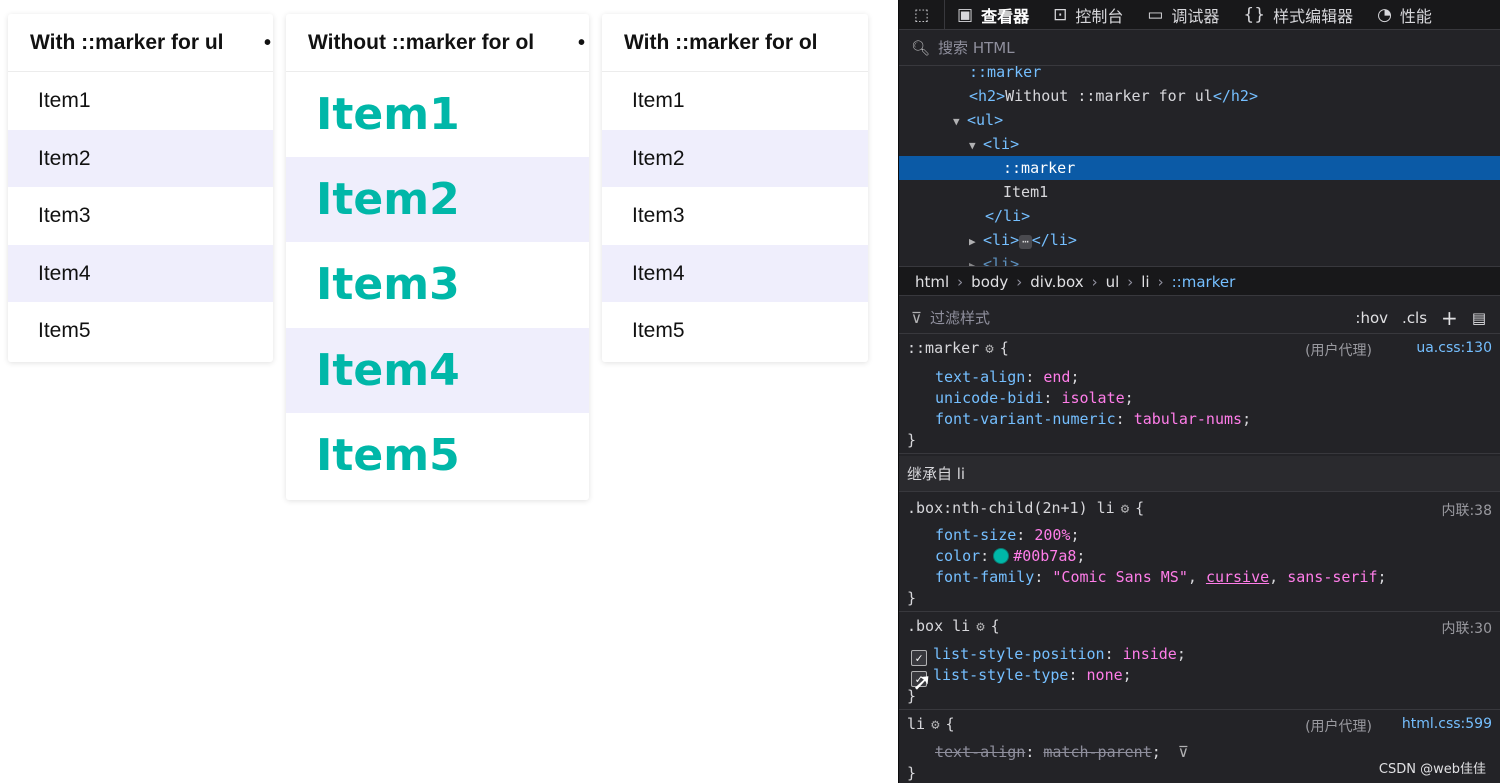 The image size is (1500, 783). Describe the element at coordinates (1155, 14) in the screenshot. I see `debugger-icon: ▭` at that location.